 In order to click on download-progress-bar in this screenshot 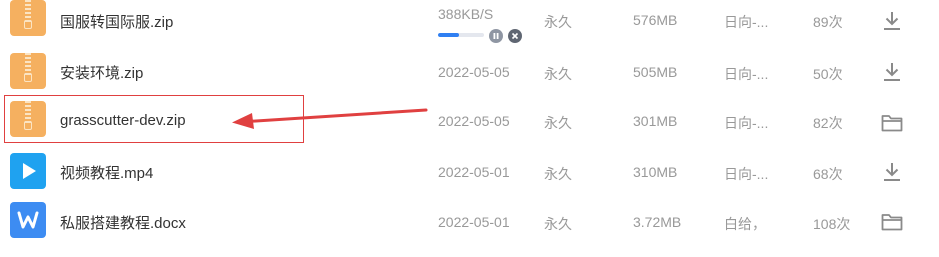, I will do `click(461, 35)`.